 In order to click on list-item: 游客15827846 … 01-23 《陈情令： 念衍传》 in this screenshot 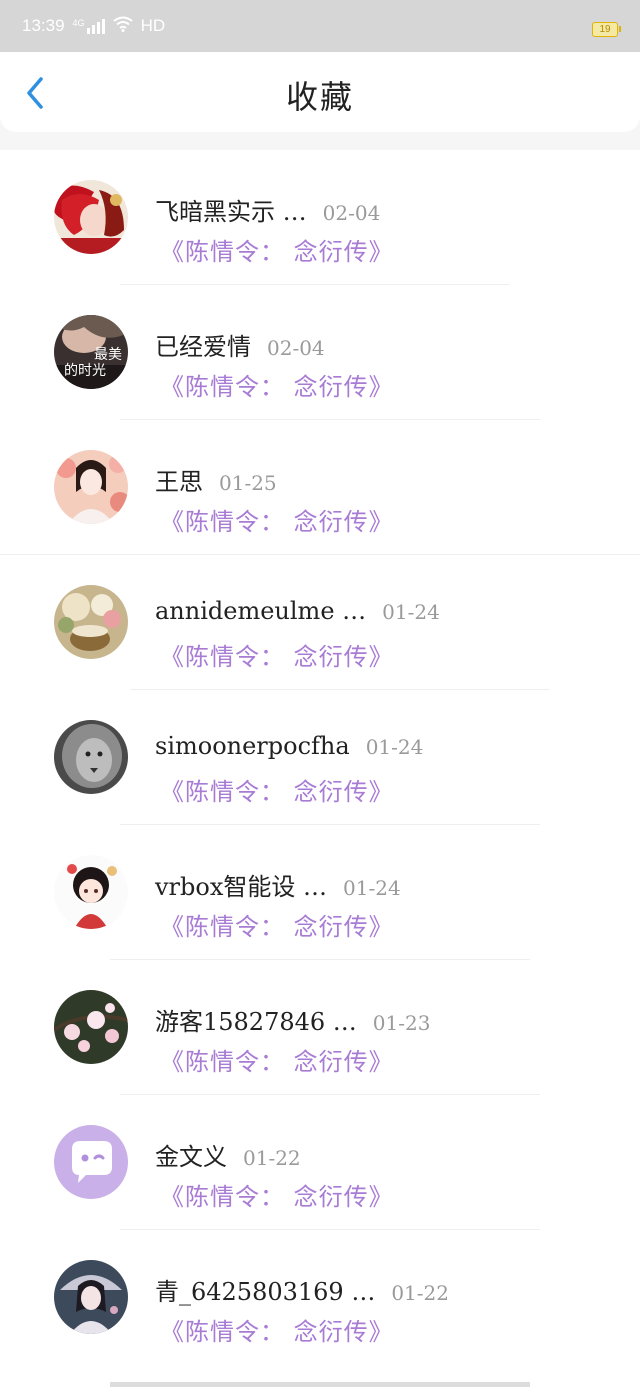, I will do `click(320, 1027)`.